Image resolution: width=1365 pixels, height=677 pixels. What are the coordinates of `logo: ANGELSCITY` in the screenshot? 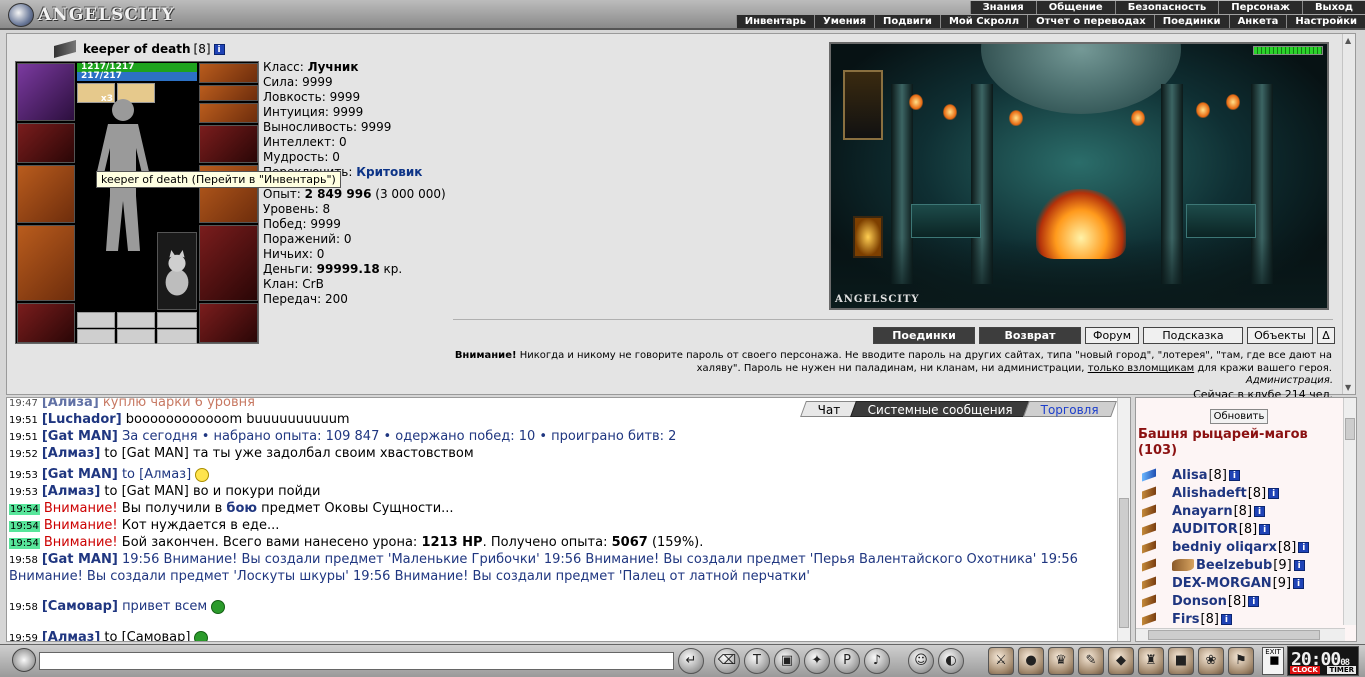 It's located at (91, 15).